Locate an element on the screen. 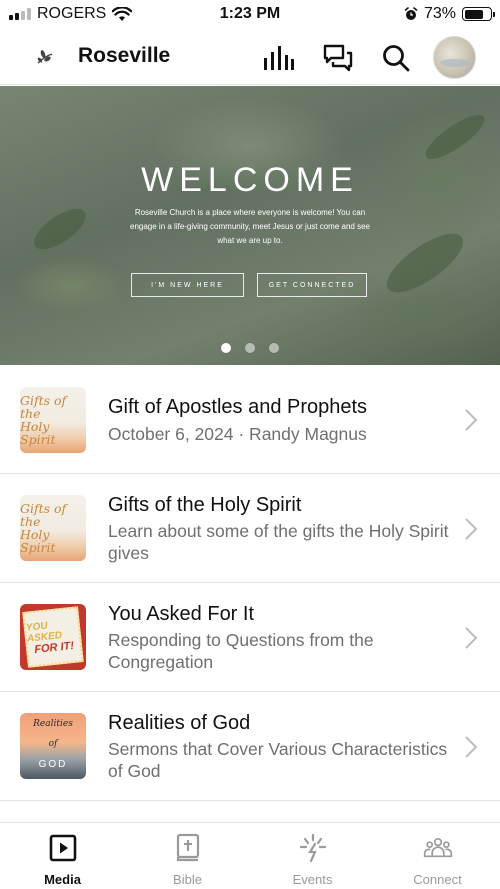 Image resolution: width=500 pixels, height=889 pixels. series-thumbnail: Realities of GOD is located at coordinates (53, 746).